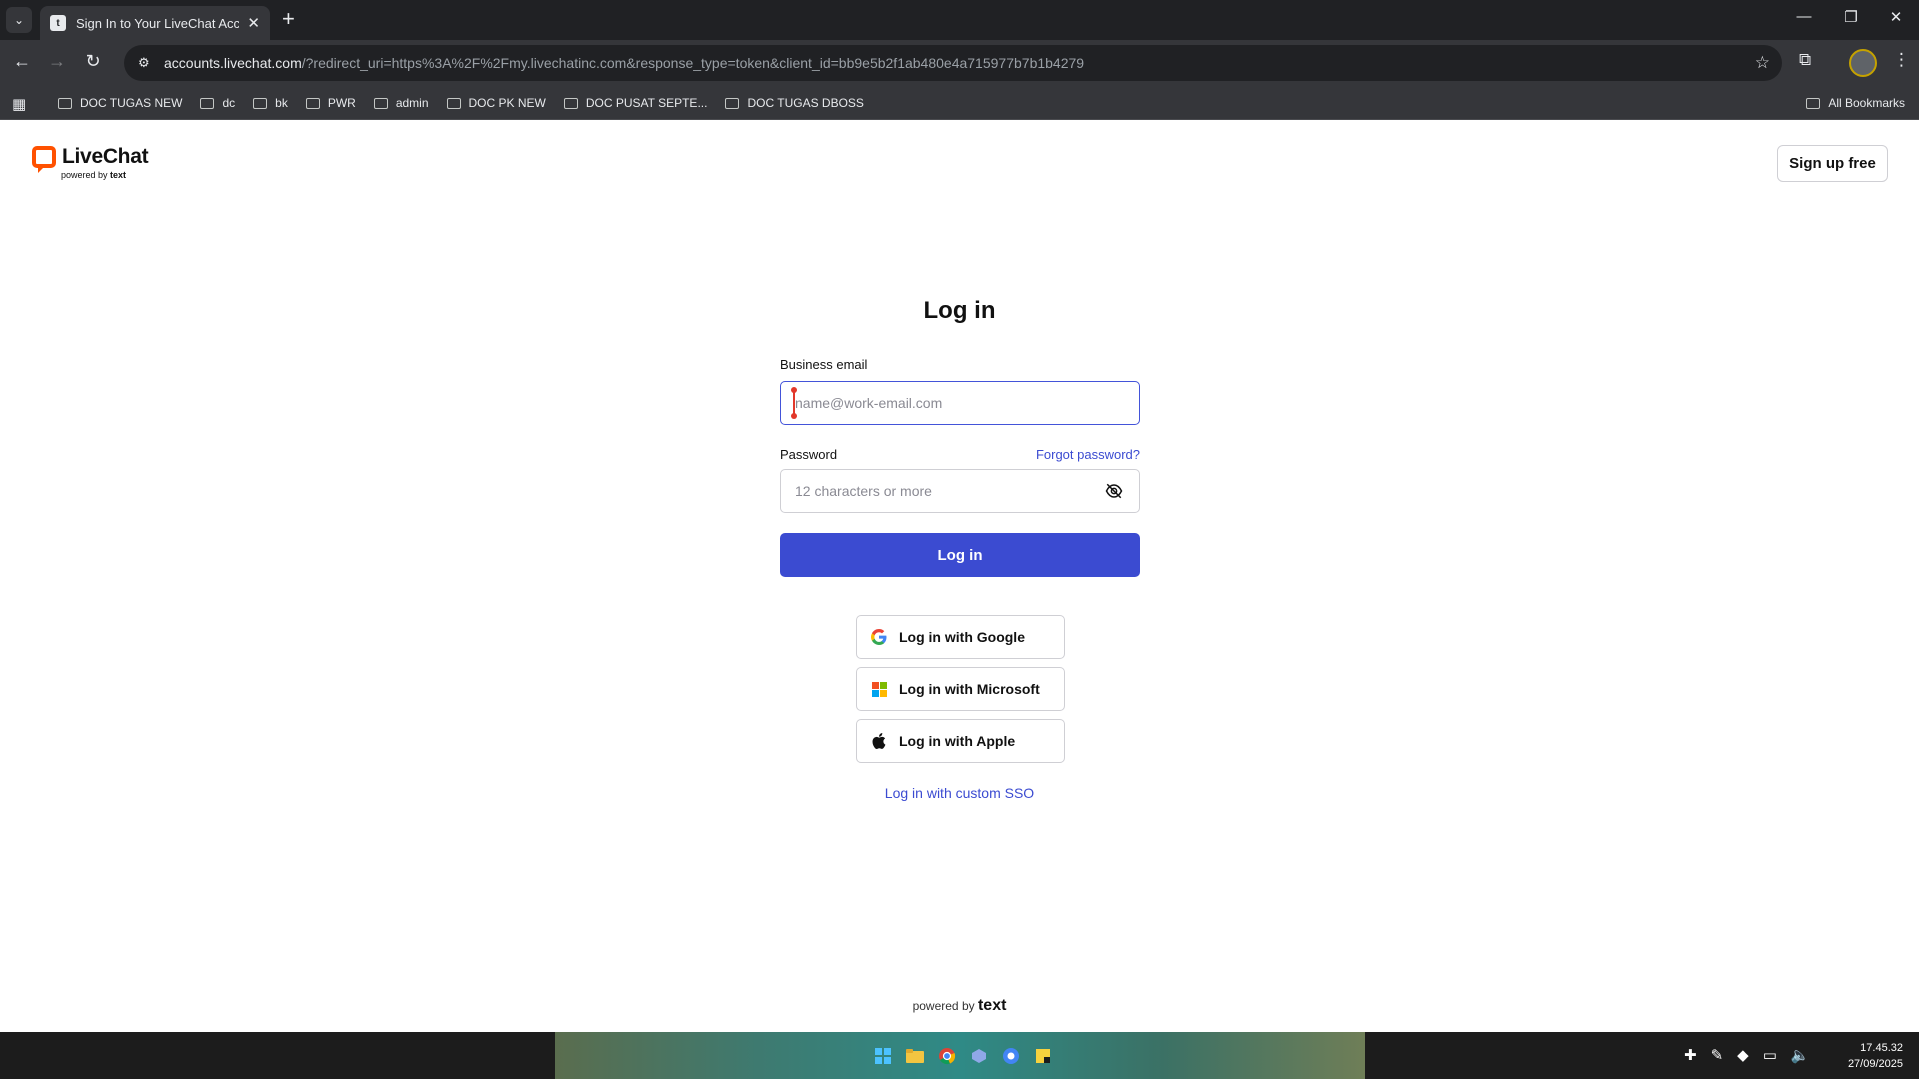 The image size is (1919, 1079). Describe the element at coordinates (22, 61) in the screenshot. I see `back-arrow-icon: ←` at that location.